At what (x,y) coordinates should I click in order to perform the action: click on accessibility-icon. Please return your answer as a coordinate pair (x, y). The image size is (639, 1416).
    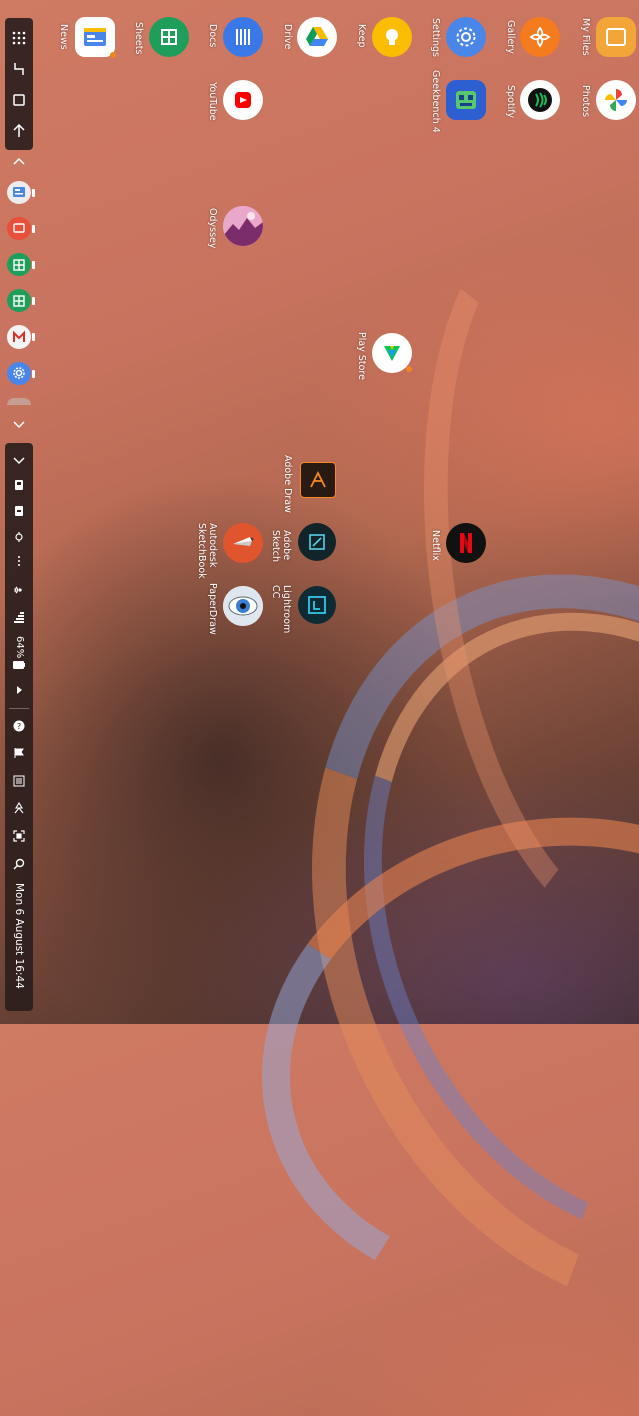
    Looking at the image, I should click on (19, 808).